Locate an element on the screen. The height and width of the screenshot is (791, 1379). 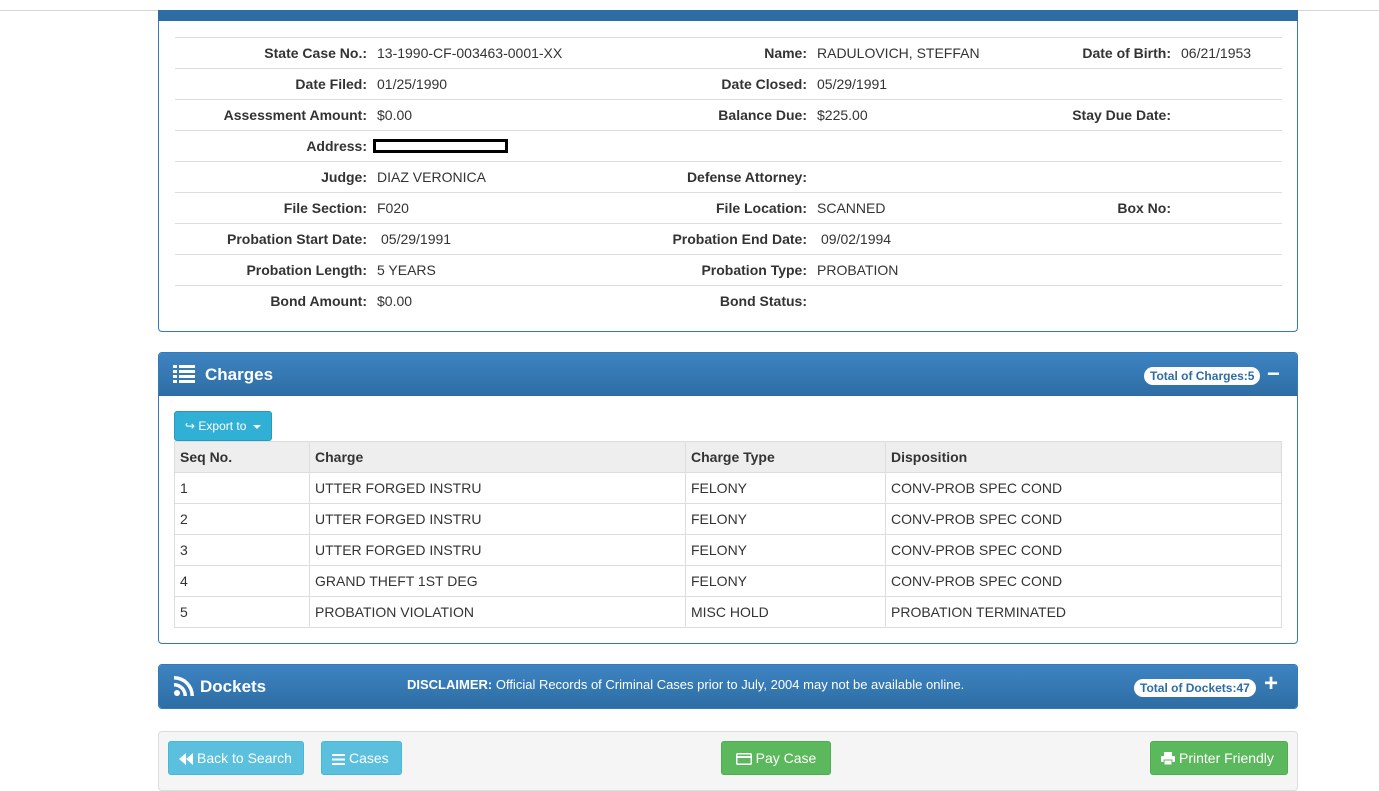
col-charge: Charge is located at coordinates (497, 457).